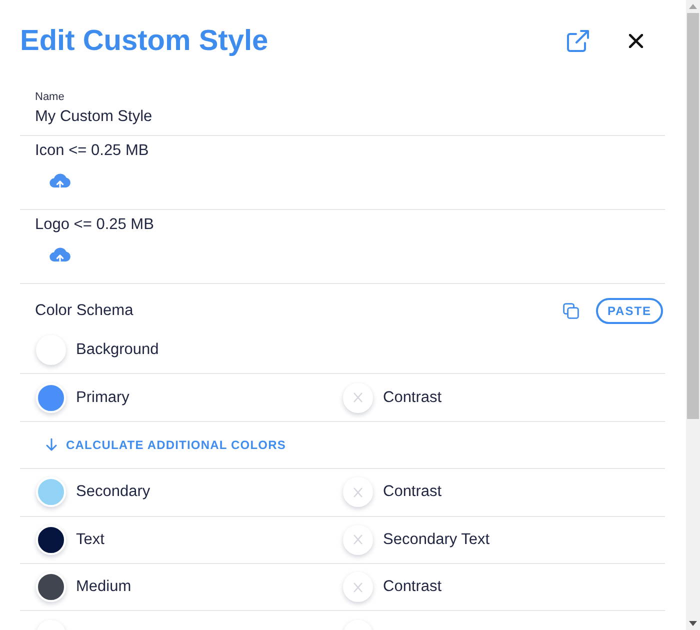 The image size is (700, 630). I want to click on upload-label: Icon <= 0.25 MB, so click(92, 151).